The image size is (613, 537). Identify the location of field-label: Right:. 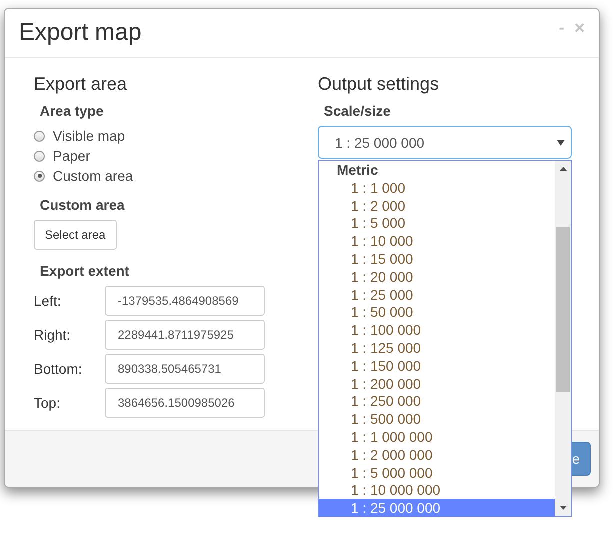
(53, 335).